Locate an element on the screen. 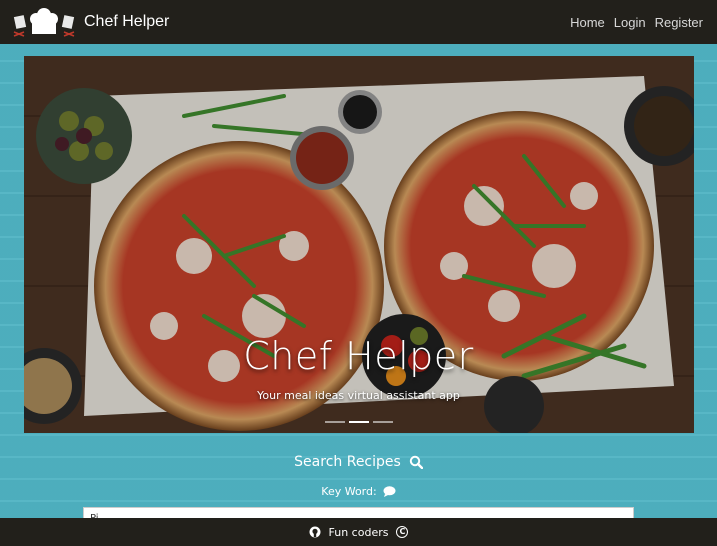 The width and height of the screenshot is (717, 546). github-icon is located at coordinates (315, 532).